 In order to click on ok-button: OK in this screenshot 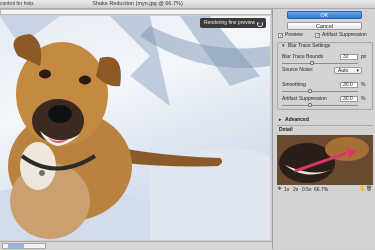, I will do `click(324, 15)`.